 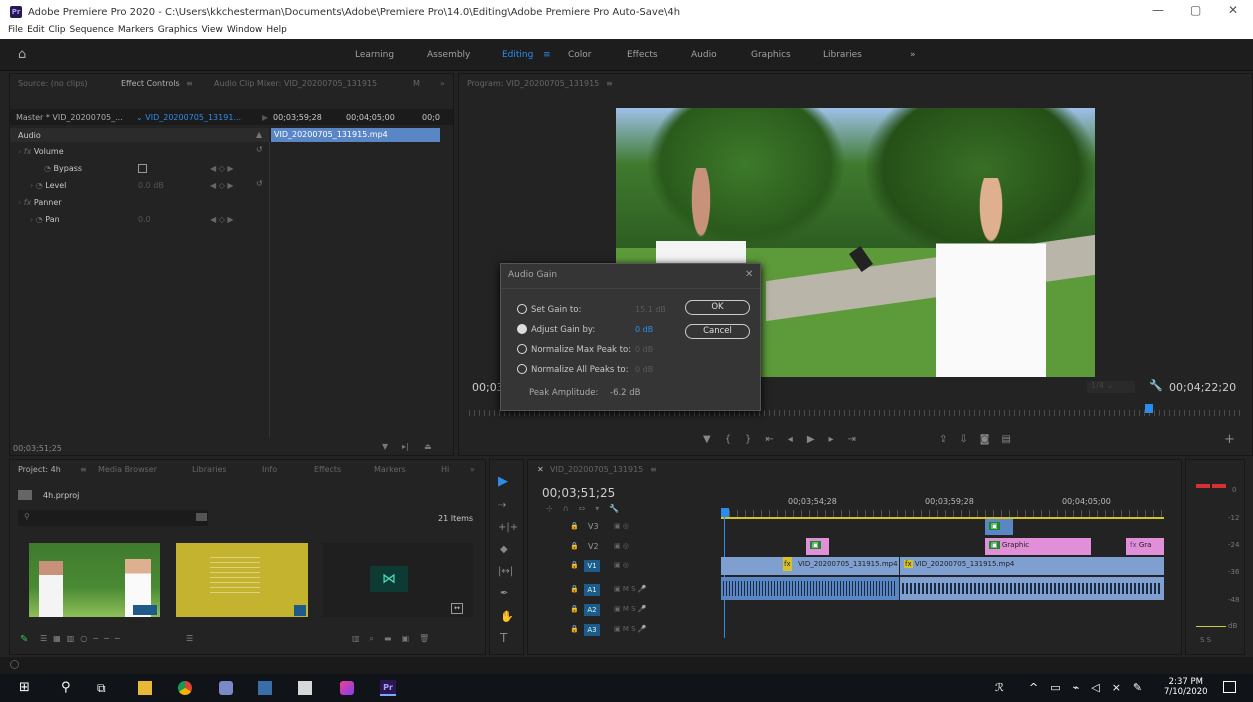 I want to click on pen-tool-icon: ✒, so click(x=504, y=593).